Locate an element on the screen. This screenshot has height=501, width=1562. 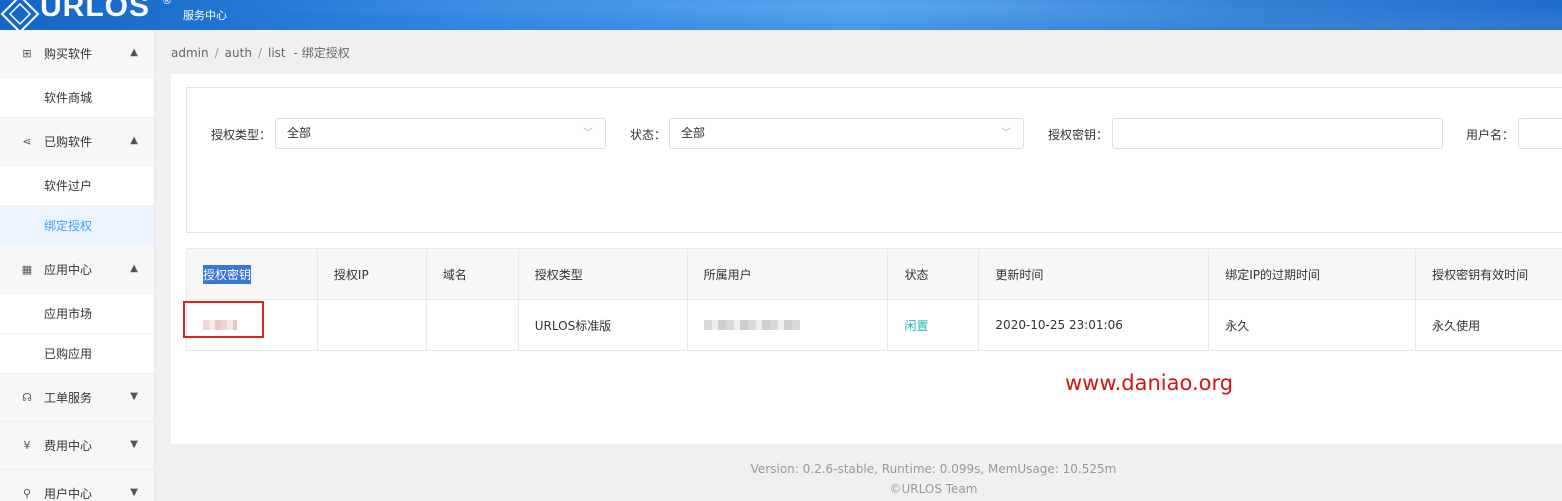
column-header-domain: 域名 is located at coordinates (473, 274).